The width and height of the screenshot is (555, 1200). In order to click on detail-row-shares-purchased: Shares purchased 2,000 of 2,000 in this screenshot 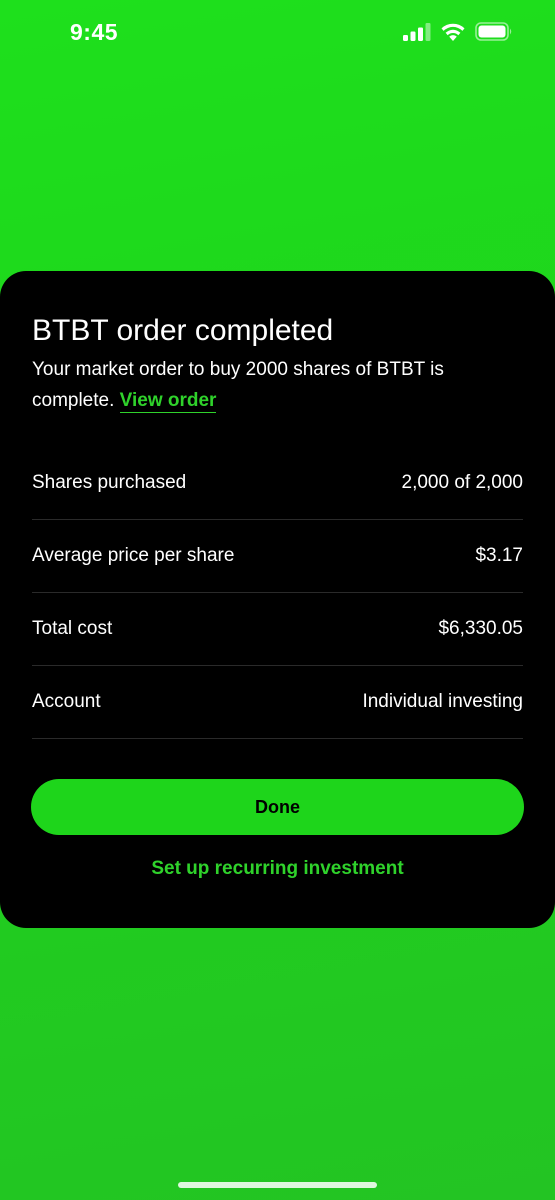, I will do `click(277, 483)`.